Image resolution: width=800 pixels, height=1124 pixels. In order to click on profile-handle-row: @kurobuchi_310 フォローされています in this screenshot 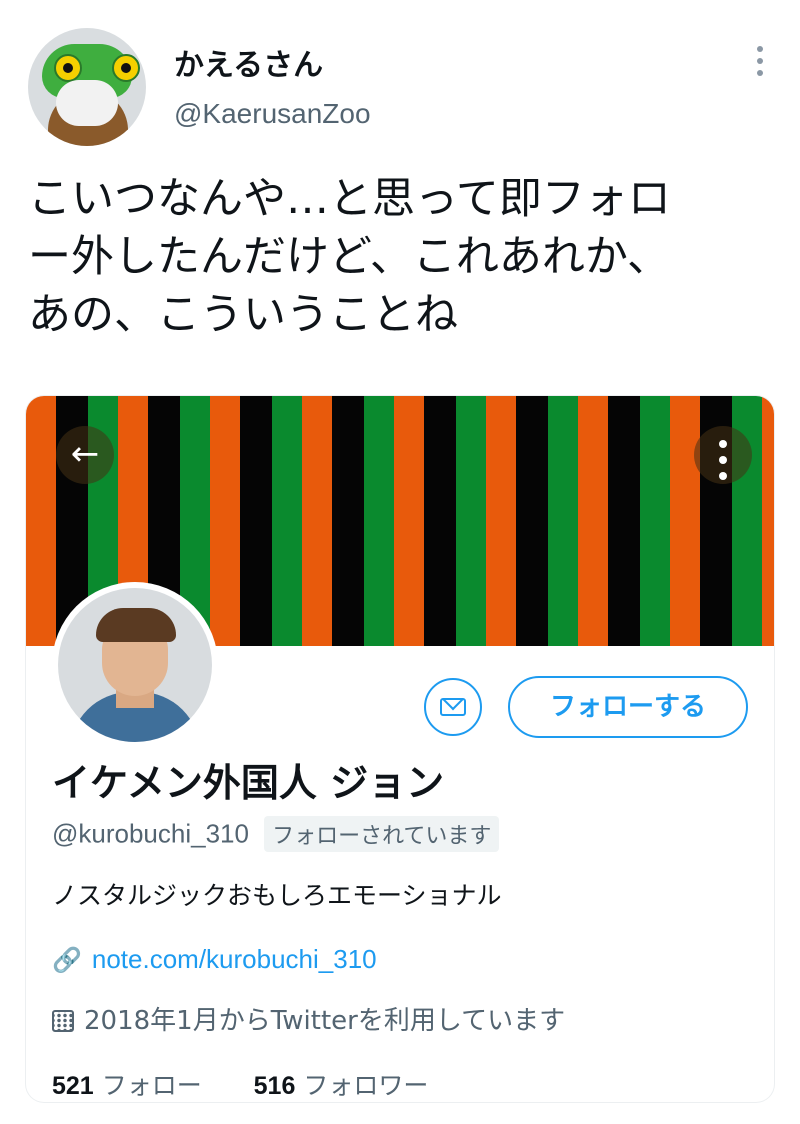, I will do `click(276, 834)`.